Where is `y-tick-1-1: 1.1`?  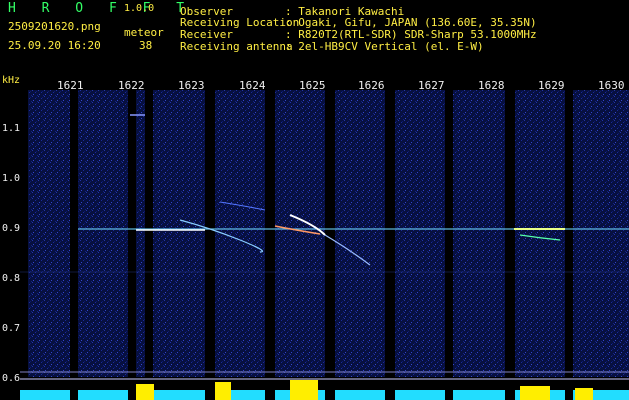
y-tick-1-1: 1.1 is located at coordinates (11, 128).